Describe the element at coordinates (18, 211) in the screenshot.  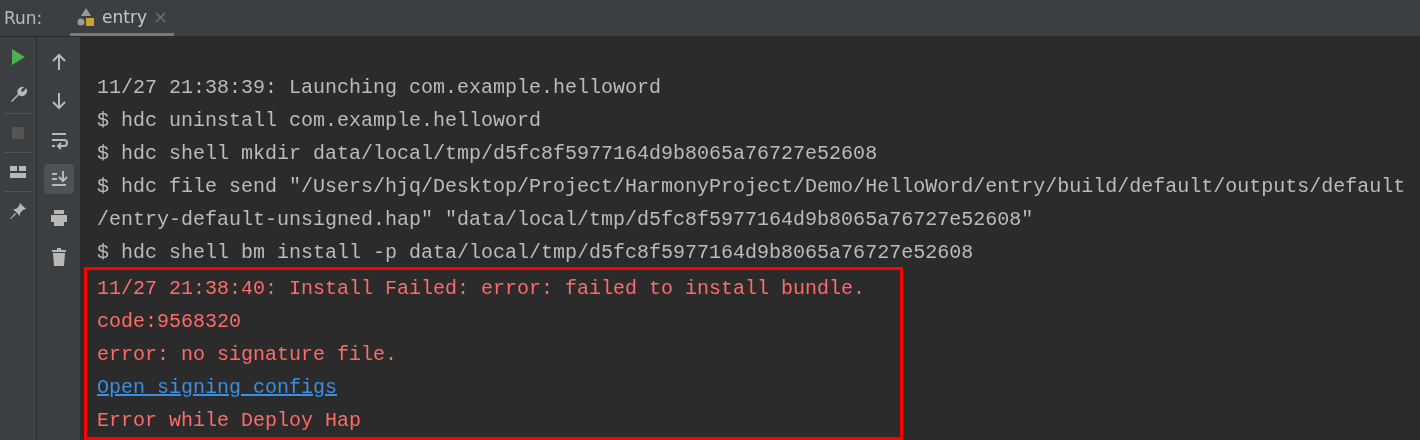
I see `pin-icon` at that location.